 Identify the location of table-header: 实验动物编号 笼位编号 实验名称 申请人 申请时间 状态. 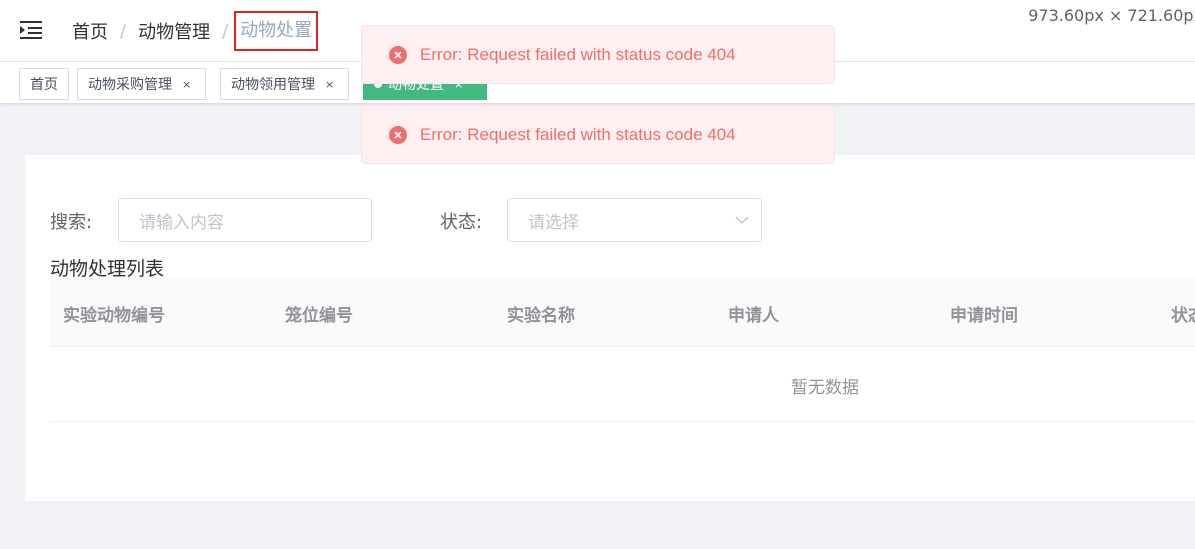
(622, 312).